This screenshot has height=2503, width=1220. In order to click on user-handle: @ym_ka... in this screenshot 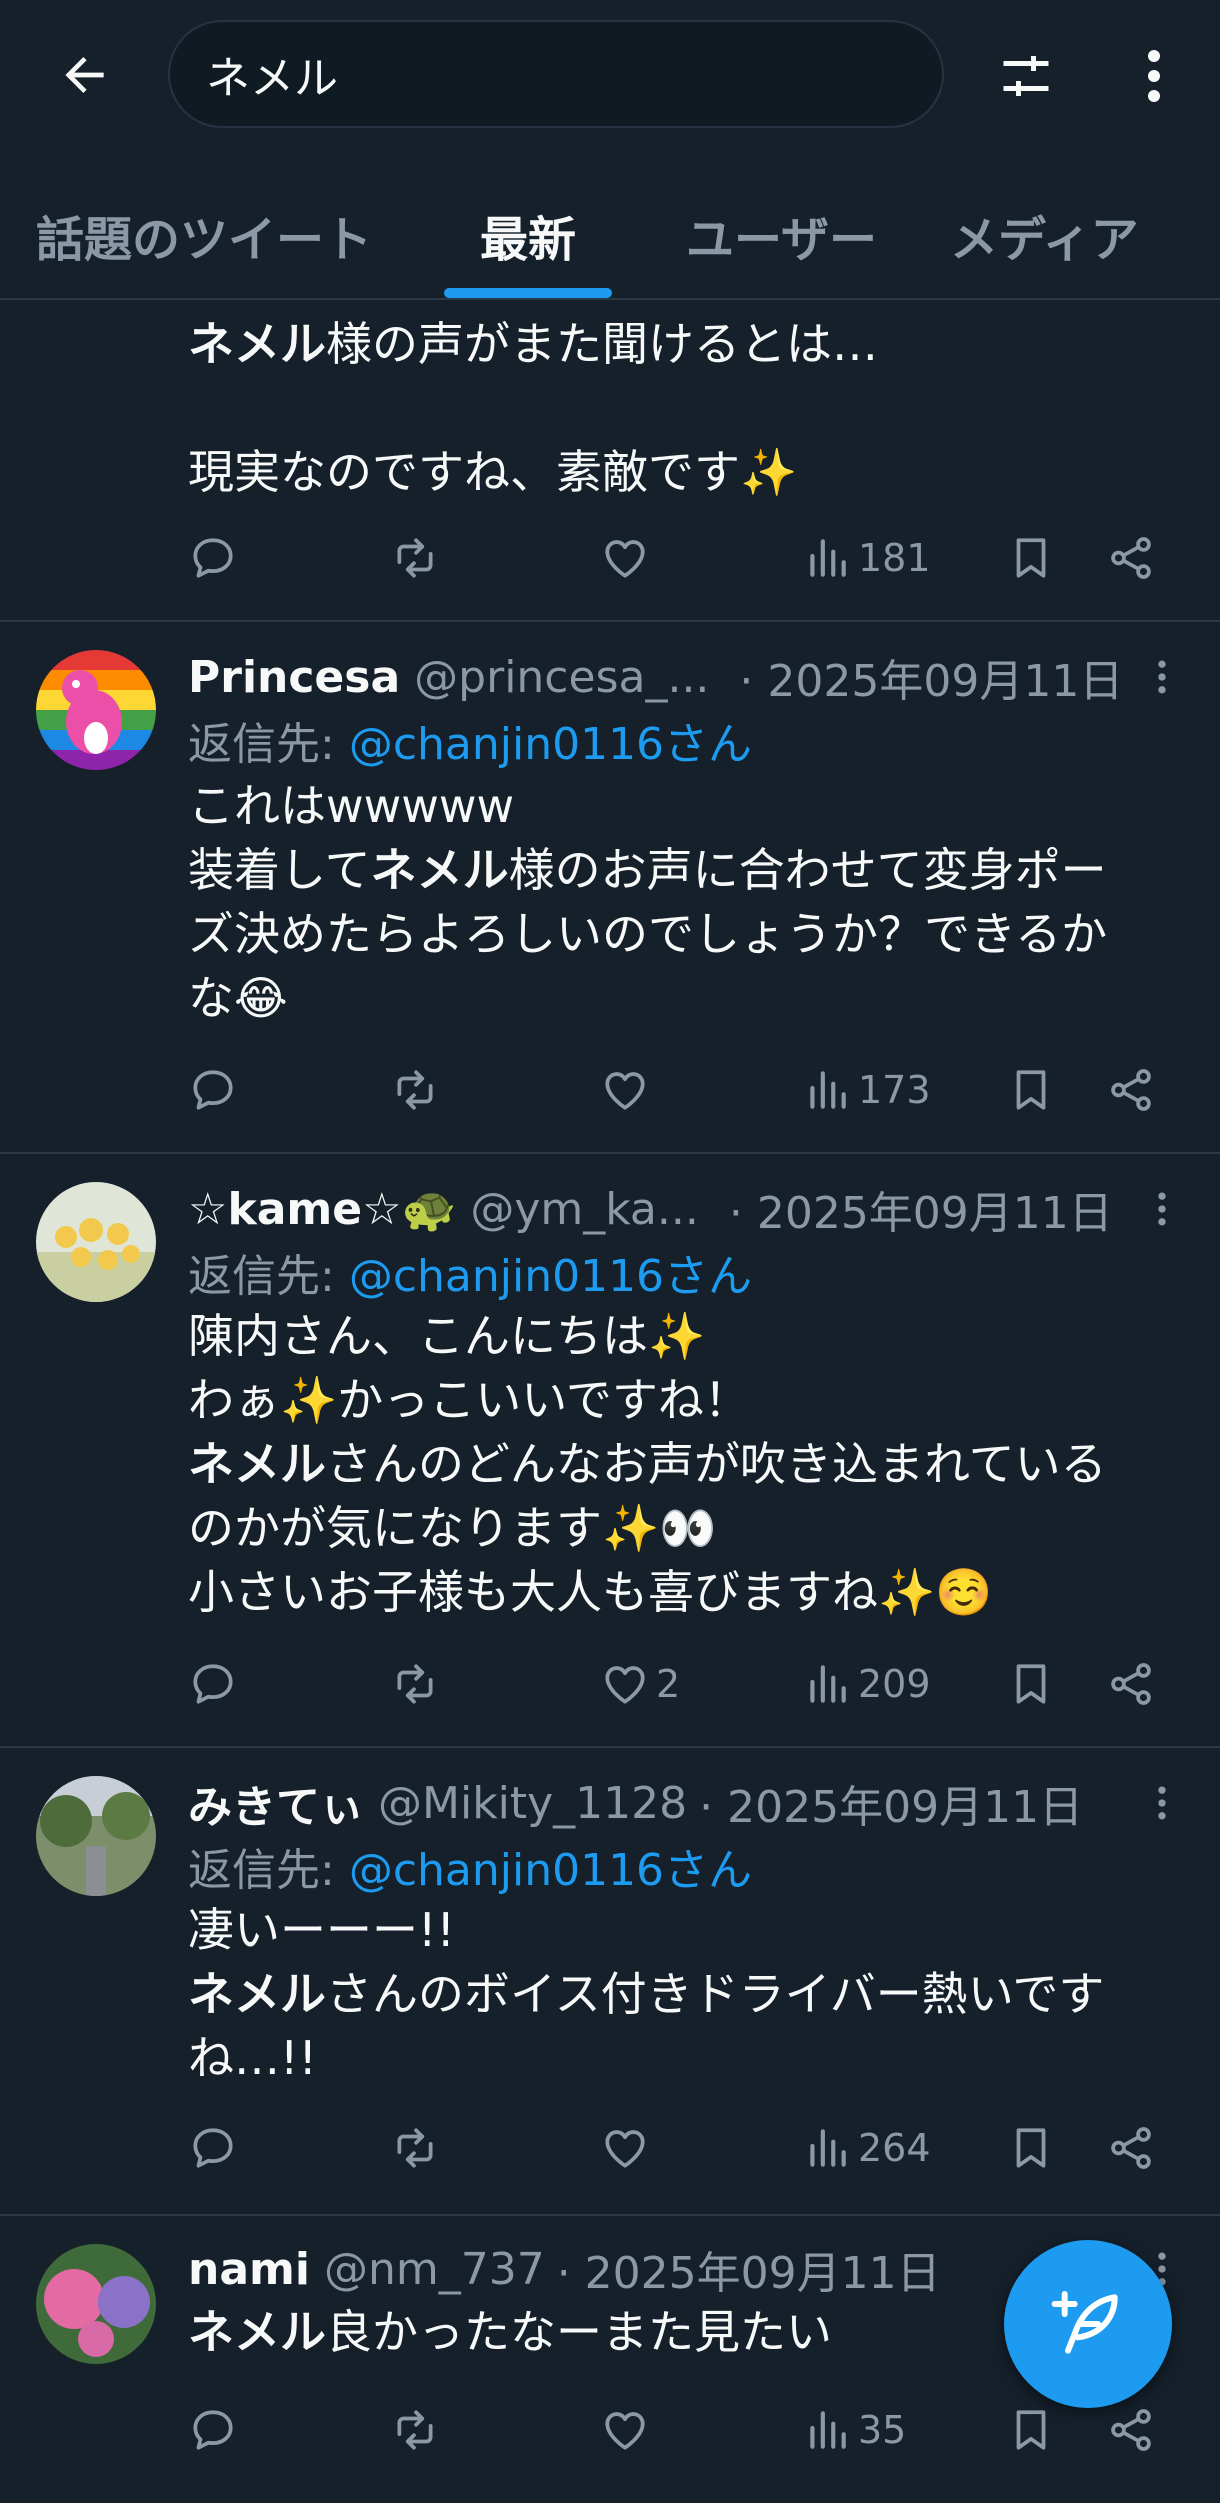, I will do `click(584, 1209)`.